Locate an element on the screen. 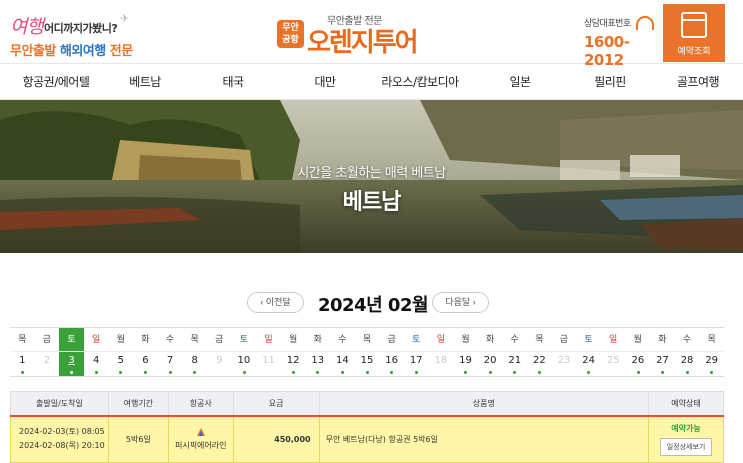  calendar-day: 목 15 is located at coordinates (367, 352).